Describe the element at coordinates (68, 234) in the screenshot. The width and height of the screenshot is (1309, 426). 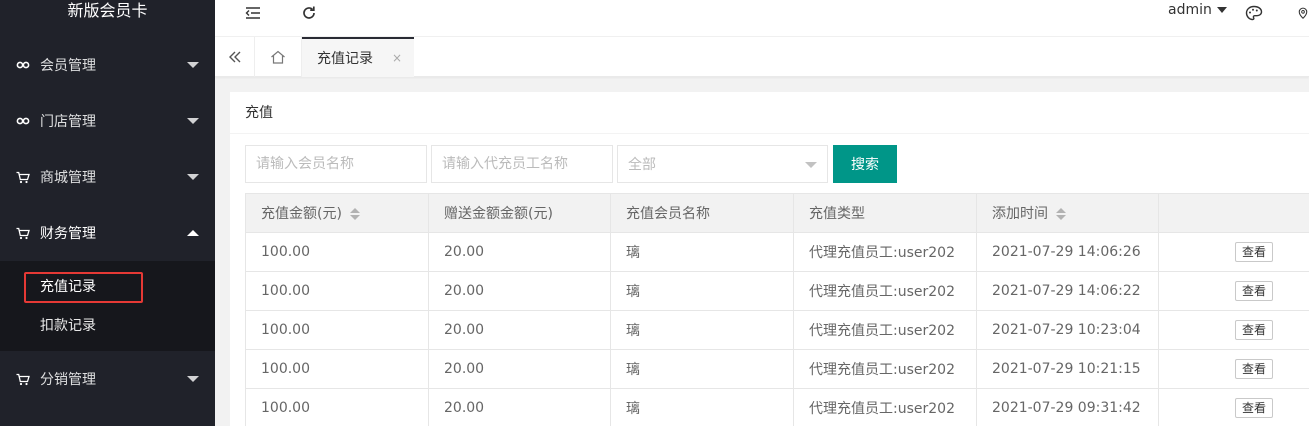
I see `sidebar-item-label: 财务管理` at that location.